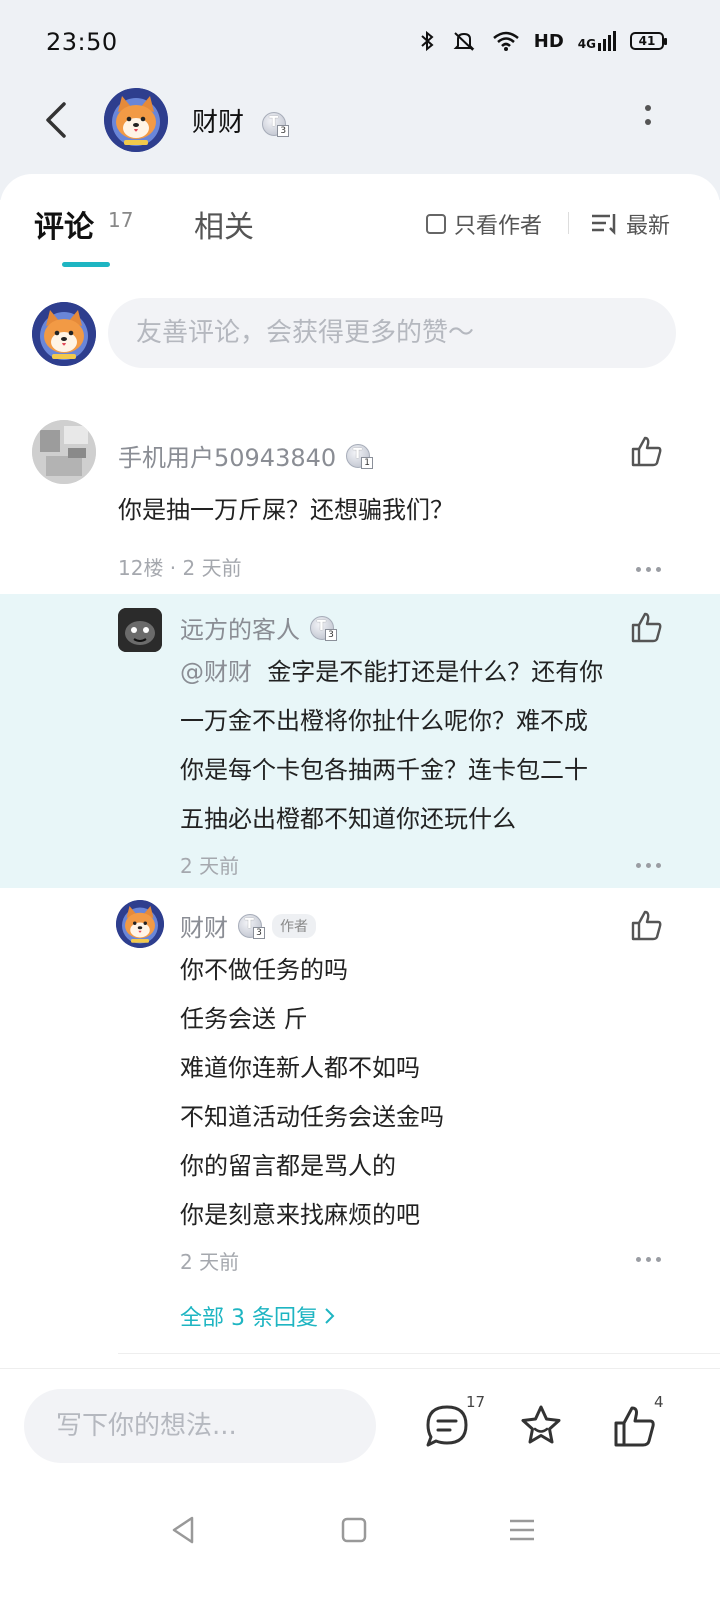  I want to click on status-time: 23:50, so click(82, 42).